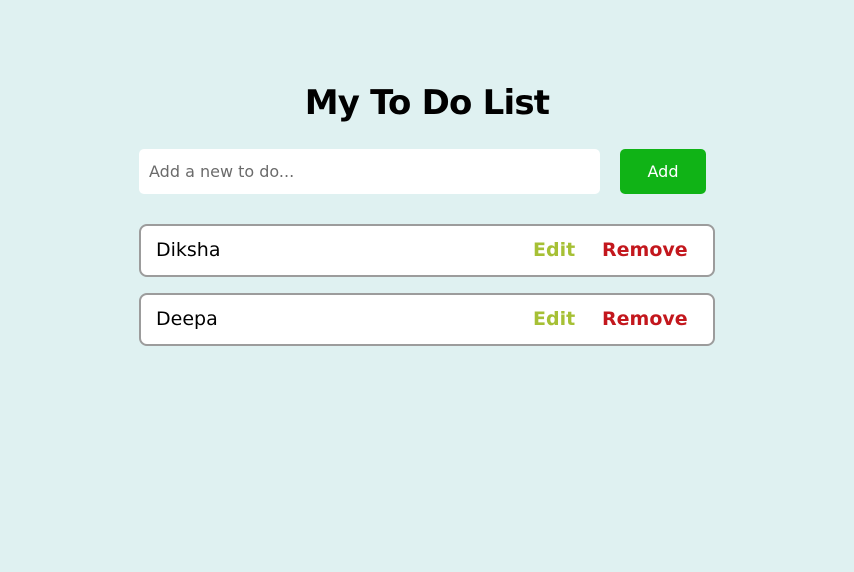 The image size is (854, 572). I want to click on add-button: Add, so click(663, 171).